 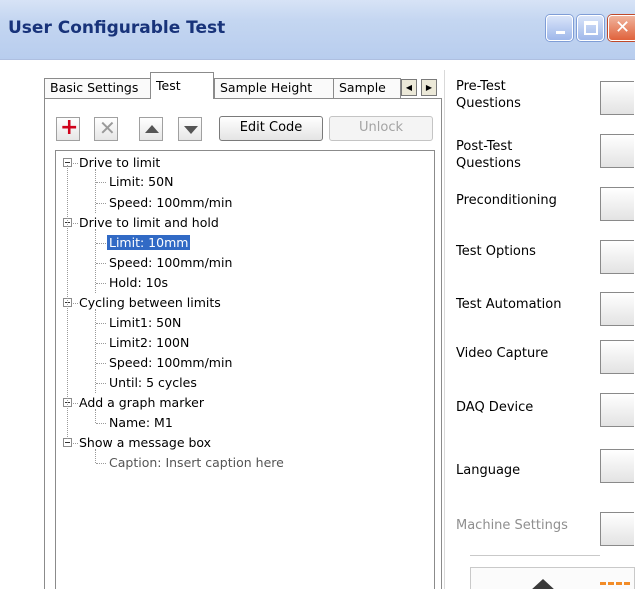 I want to click on move-up-button, so click(x=151, y=129).